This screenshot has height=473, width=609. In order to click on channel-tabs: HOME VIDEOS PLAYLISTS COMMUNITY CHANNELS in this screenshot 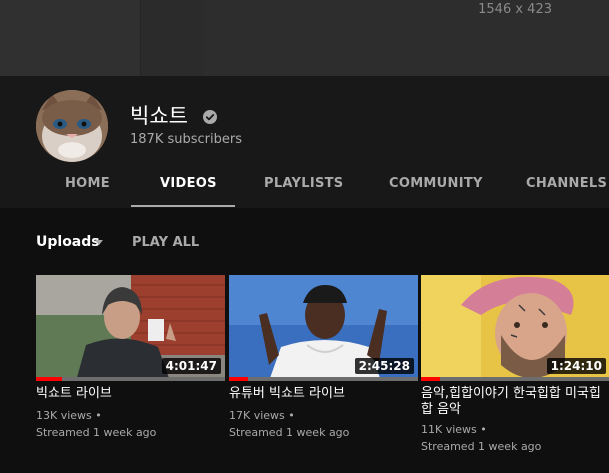, I will do `click(304, 190)`.